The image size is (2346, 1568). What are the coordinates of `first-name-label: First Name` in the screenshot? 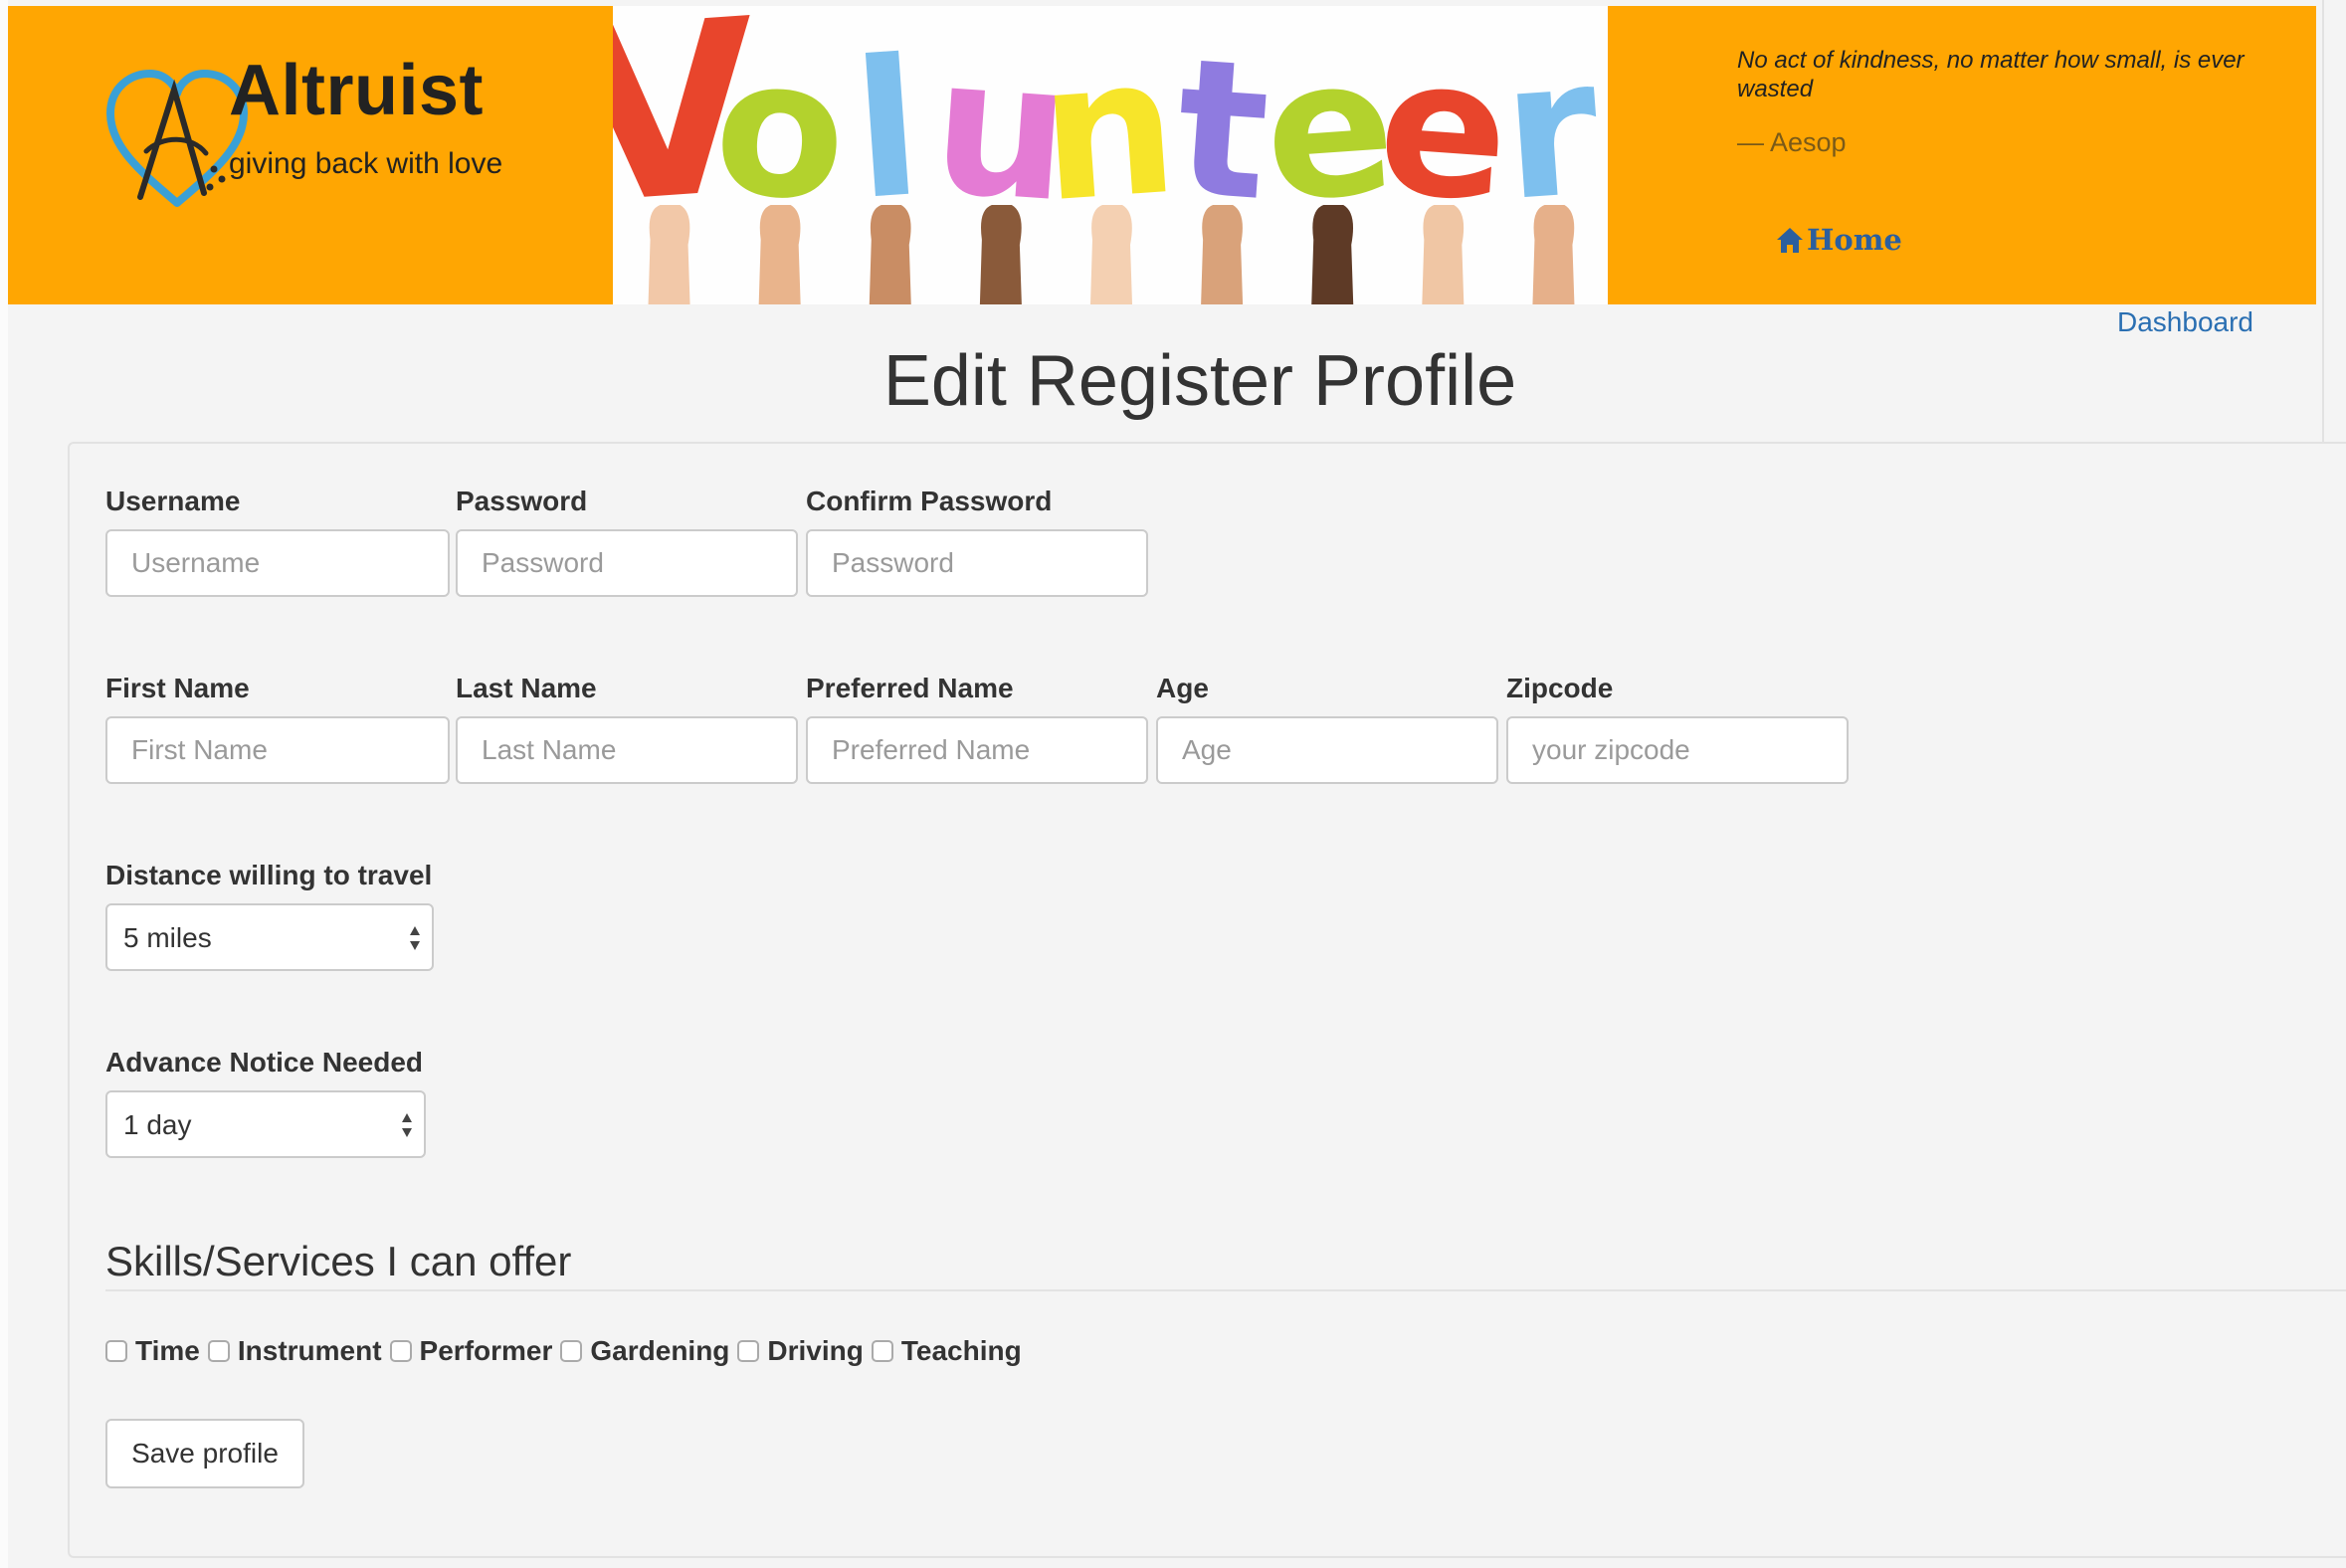 It's located at (177, 688).